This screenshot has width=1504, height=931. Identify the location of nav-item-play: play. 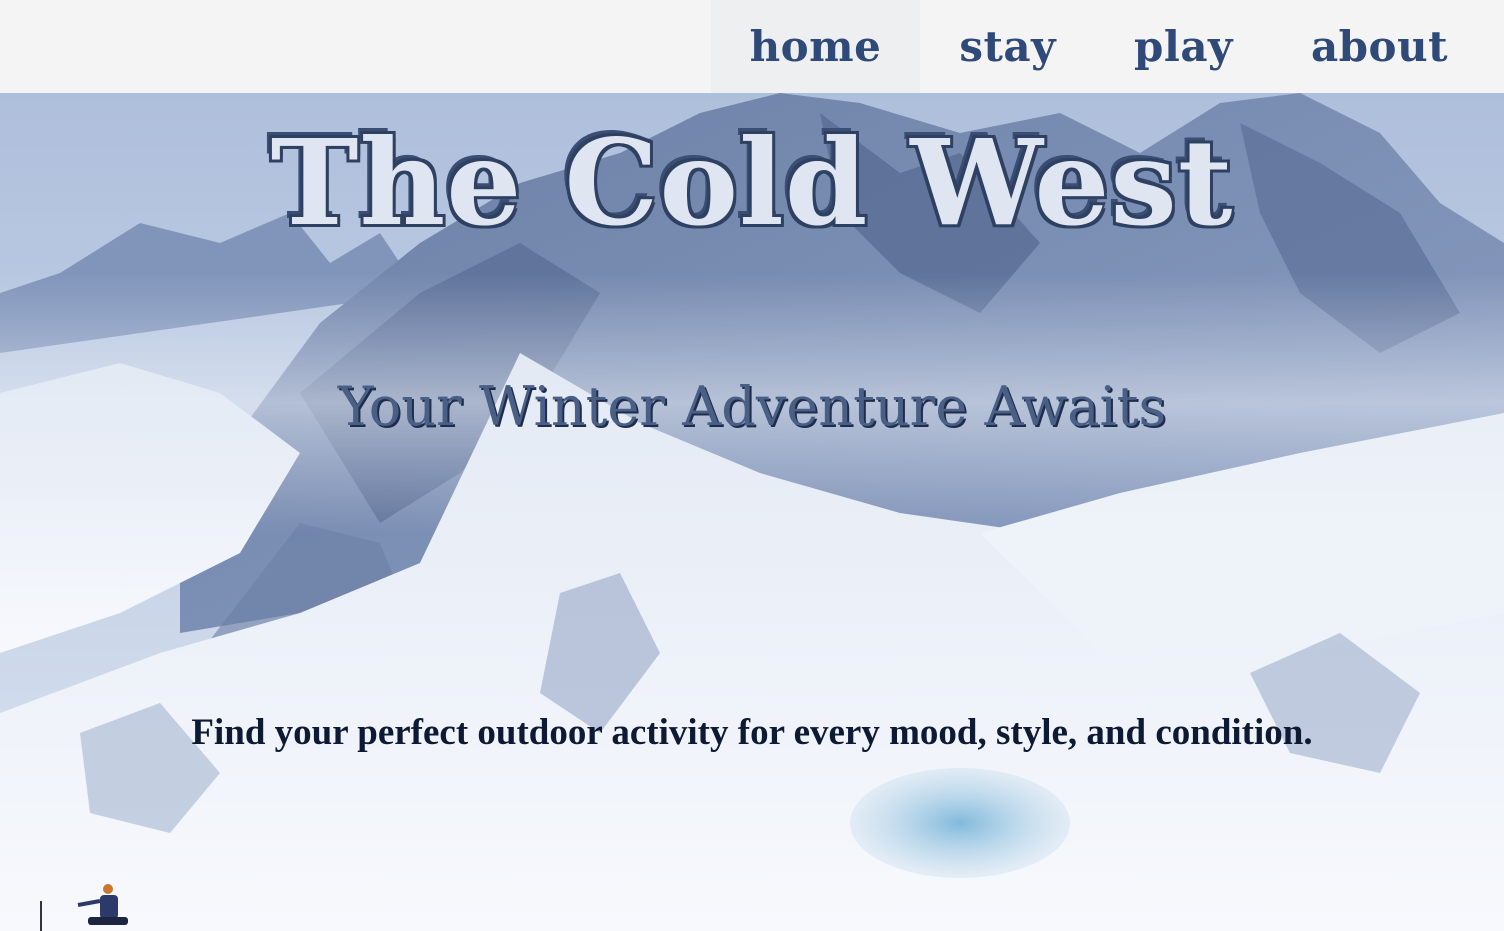
(1183, 46).